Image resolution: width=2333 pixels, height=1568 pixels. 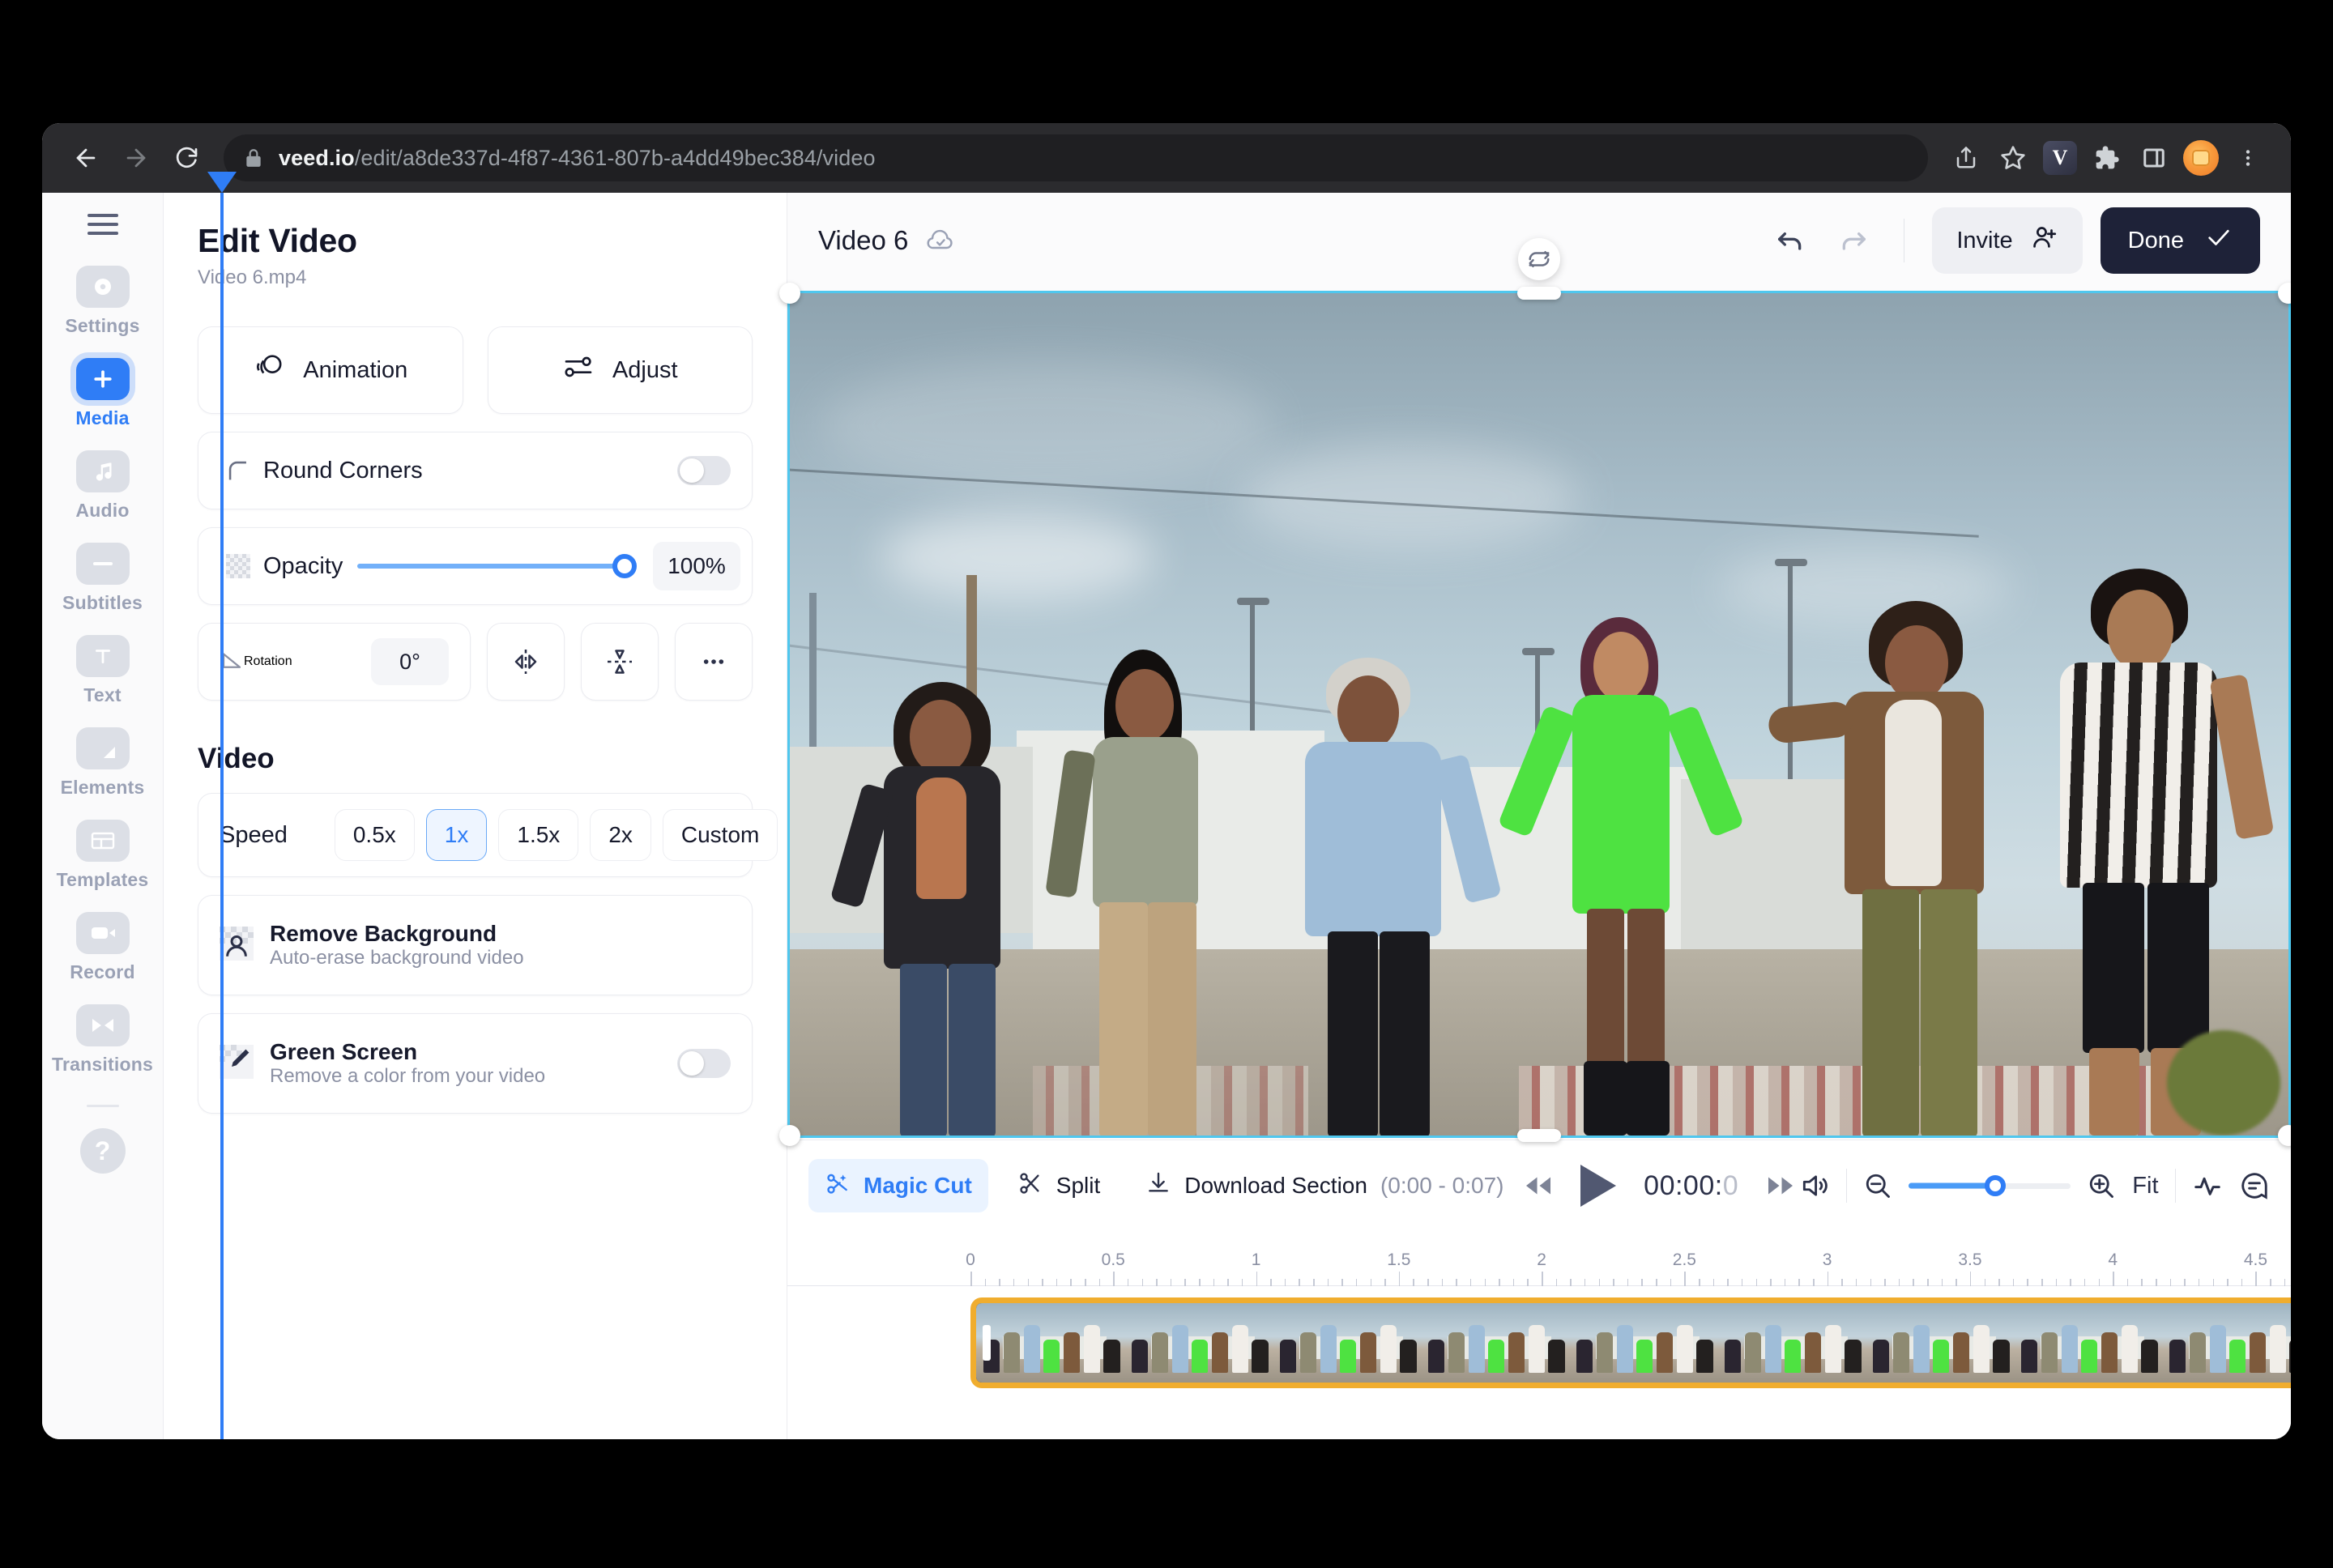 What do you see at coordinates (1539, 293) in the screenshot?
I see `resize-handle-top` at bounding box center [1539, 293].